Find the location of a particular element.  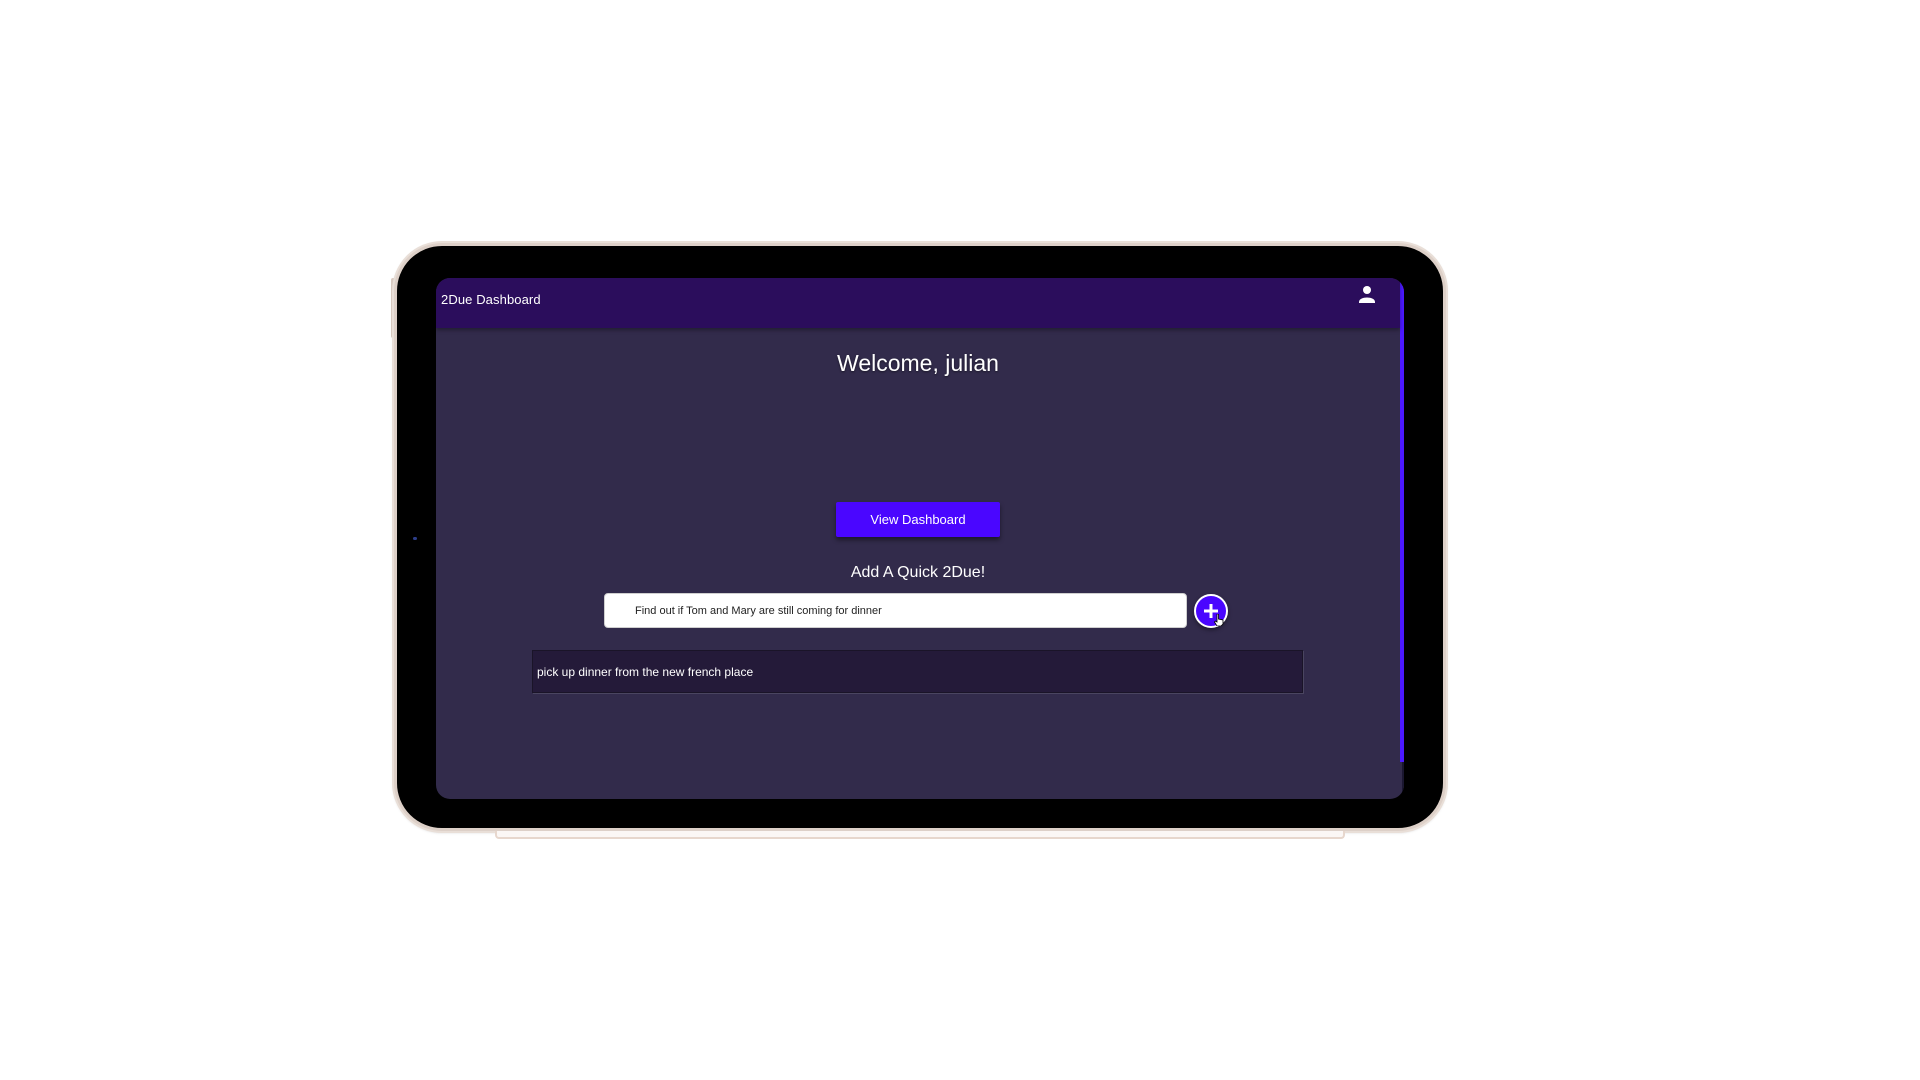

app-title: 2Due Dashboard is located at coordinates (491, 299).